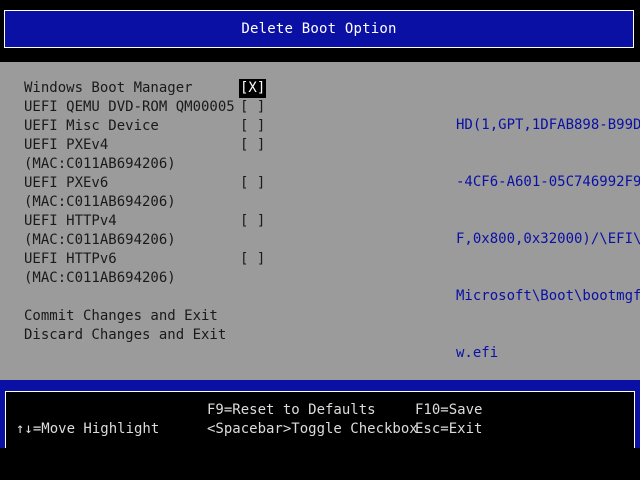 This screenshot has height=480, width=640. What do you see at coordinates (121, 316) in the screenshot?
I see `commit-changes-and-exit: Commit Changes and Exit` at bounding box center [121, 316].